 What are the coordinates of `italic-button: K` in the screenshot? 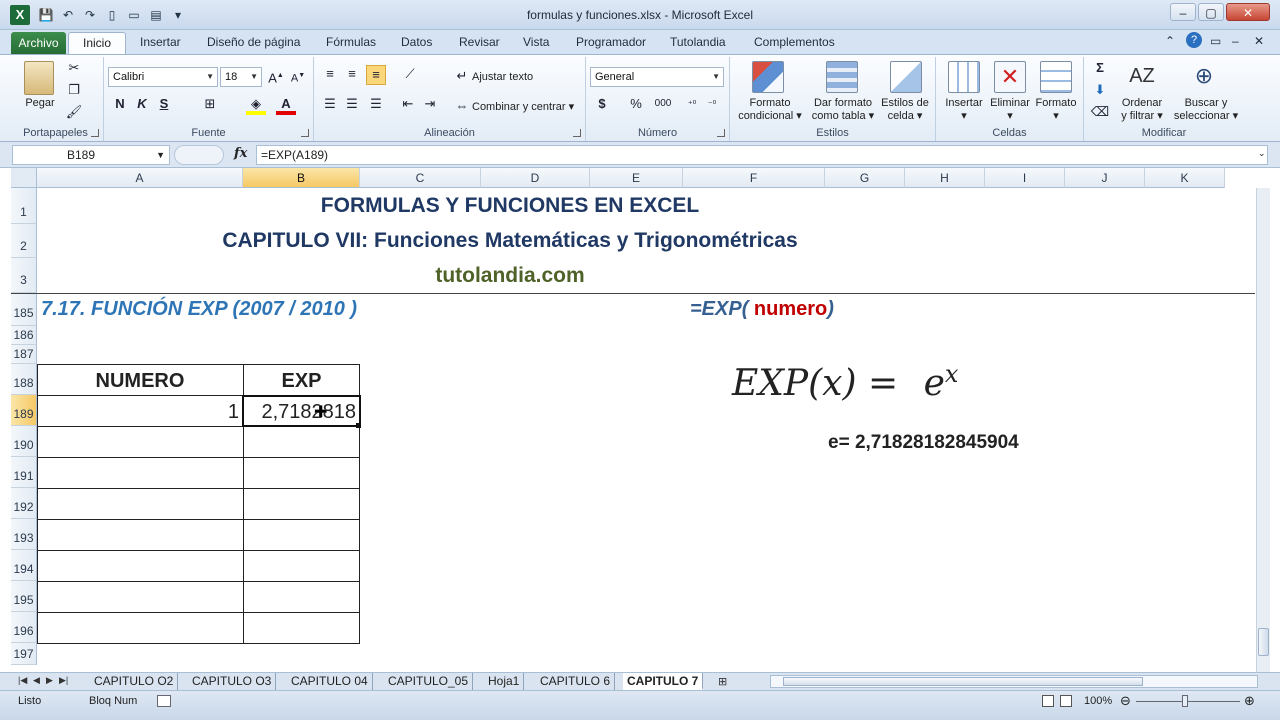 It's located at (142, 105).